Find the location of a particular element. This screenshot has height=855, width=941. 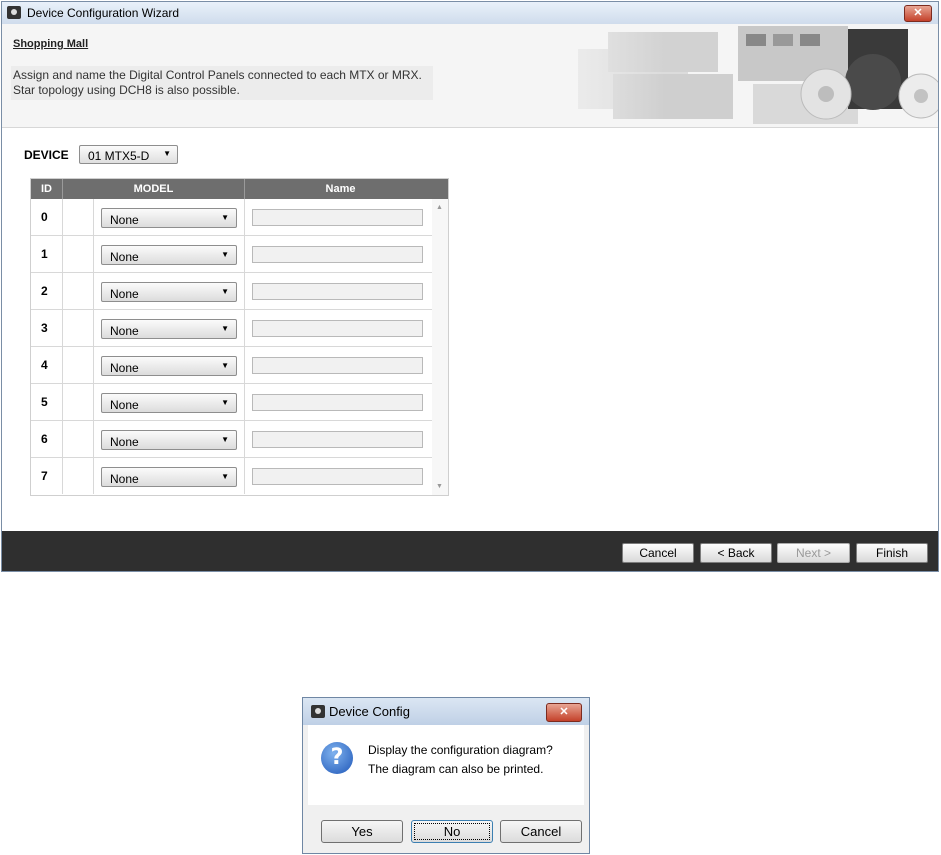

device-select-value: 01 MTX5-D is located at coordinates (119, 156).